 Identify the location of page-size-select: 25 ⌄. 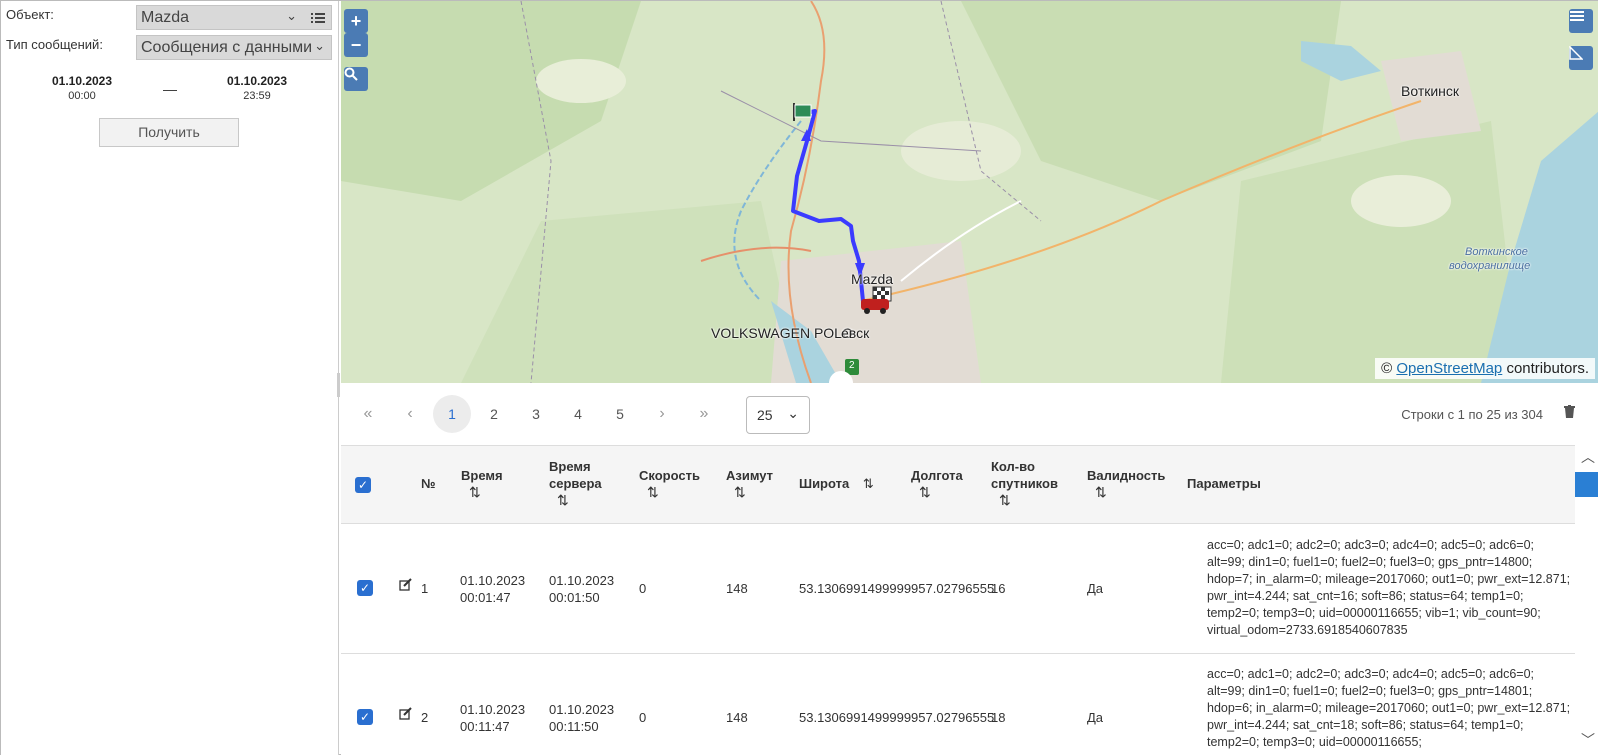
(778, 415).